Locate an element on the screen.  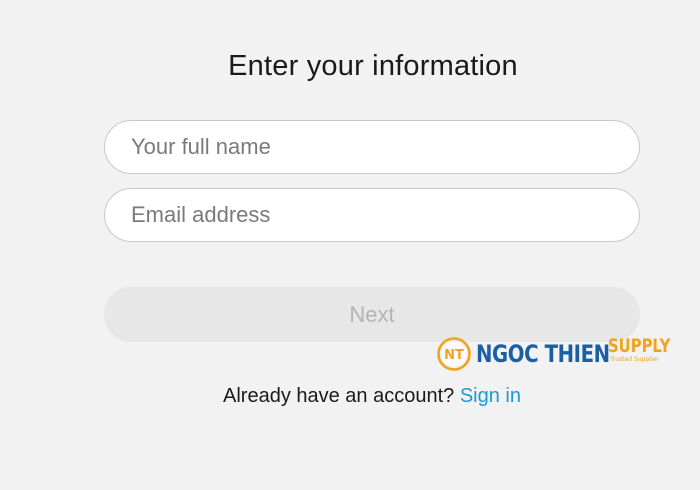
logo-letters: NT is located at coordinates (454, 355).